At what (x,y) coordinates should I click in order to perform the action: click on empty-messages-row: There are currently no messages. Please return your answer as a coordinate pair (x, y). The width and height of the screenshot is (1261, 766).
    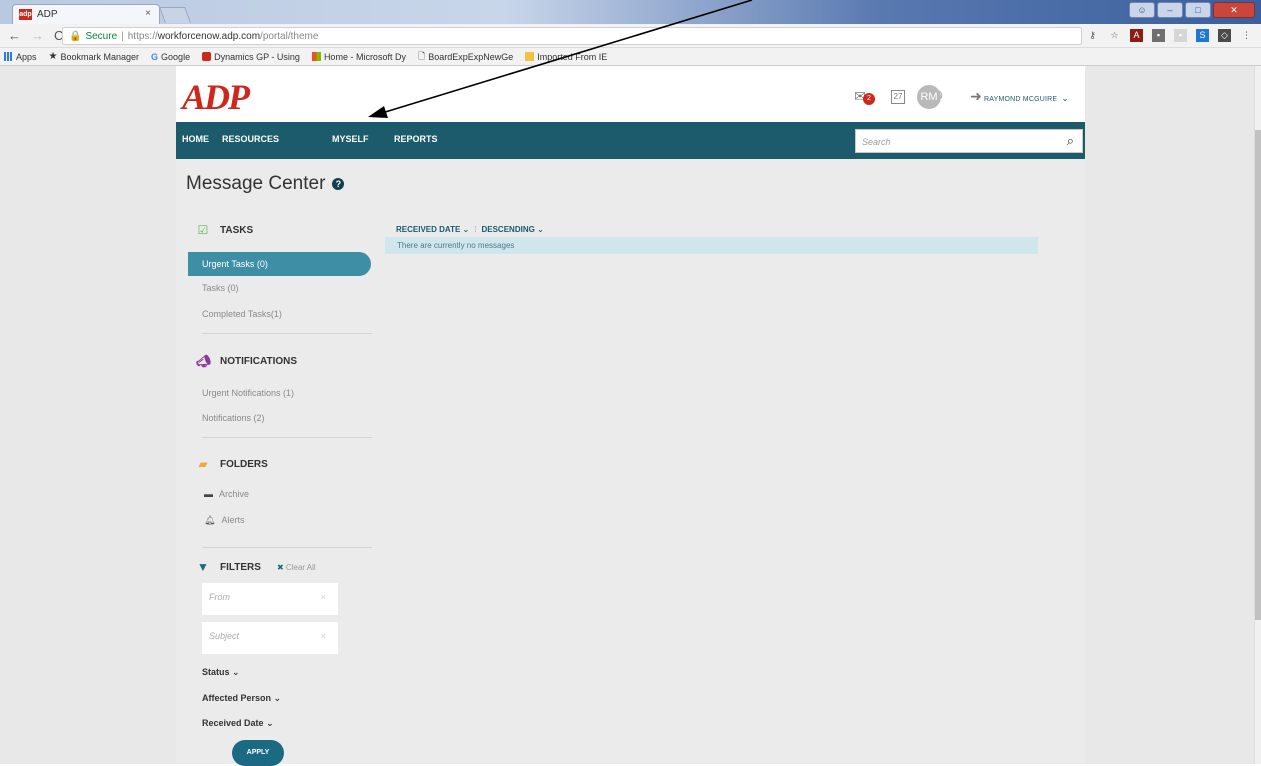
    Looking at the image, I should click on (711, 245).